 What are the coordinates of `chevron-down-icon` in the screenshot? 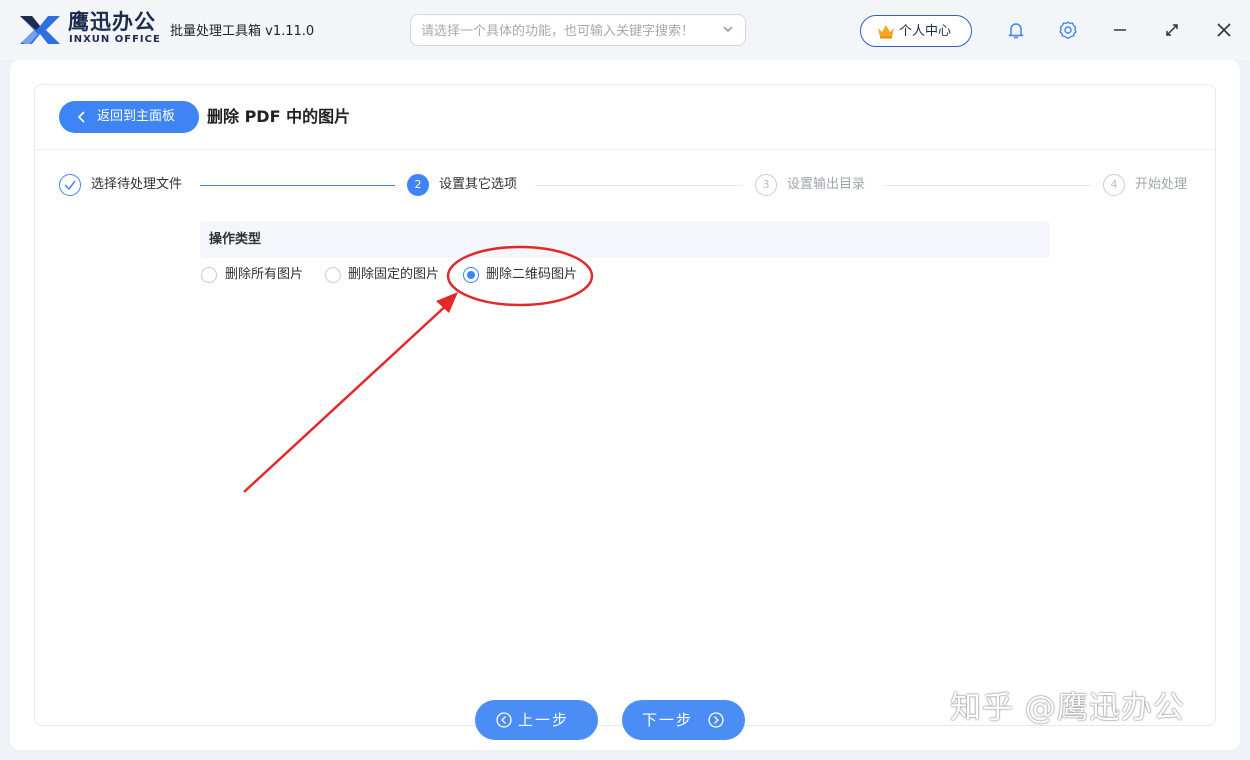 It's located at (728, 29).